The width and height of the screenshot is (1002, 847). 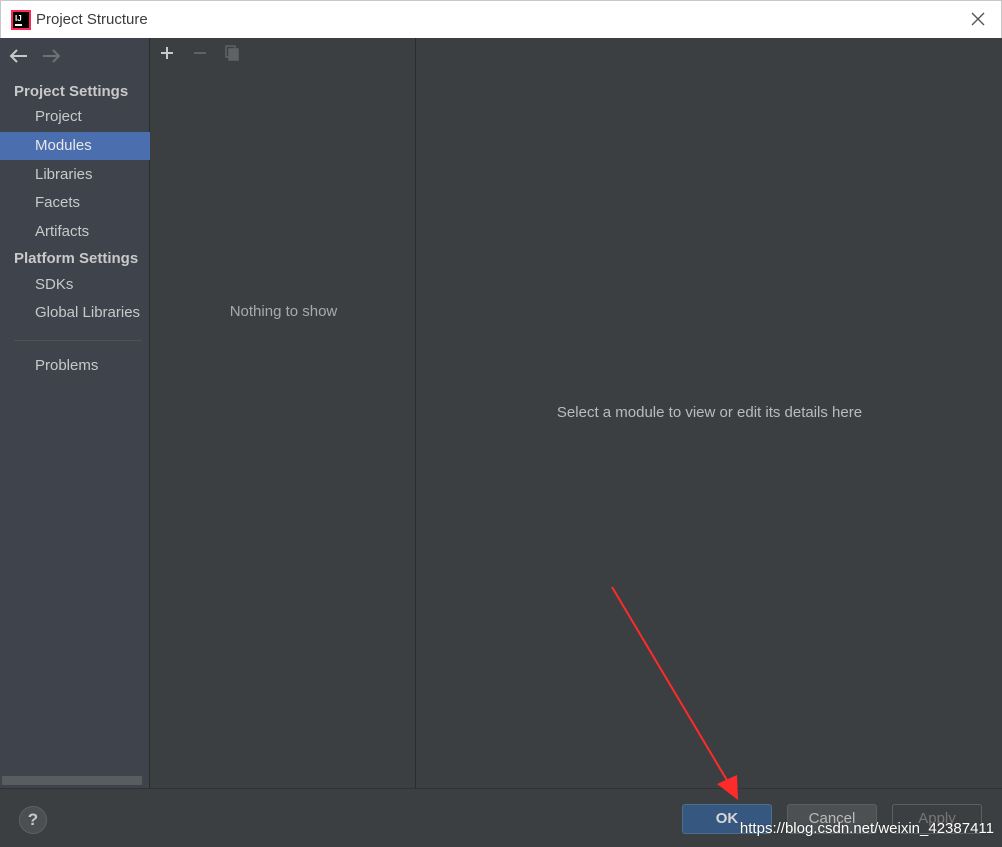 I want to click on window-title: Project Structure, so click(x=92, y=19).